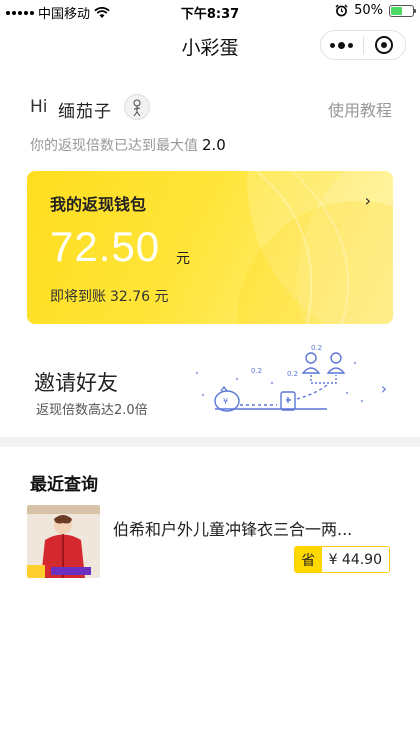 The width and height of the screenshot is (420, 747). I want to click on navbar: 小彩蛋, so click(210, 45).